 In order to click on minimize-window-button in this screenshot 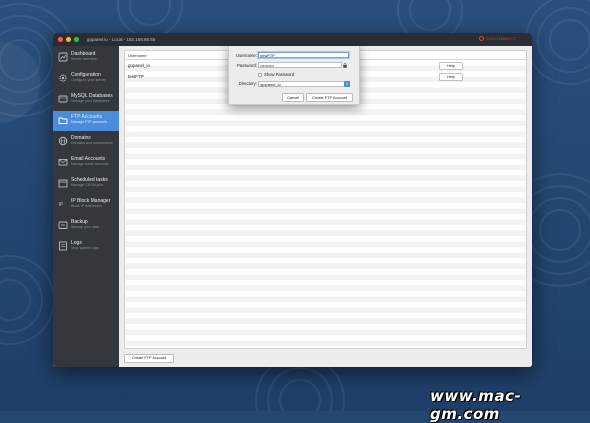, I will do `click(68, 39)`.